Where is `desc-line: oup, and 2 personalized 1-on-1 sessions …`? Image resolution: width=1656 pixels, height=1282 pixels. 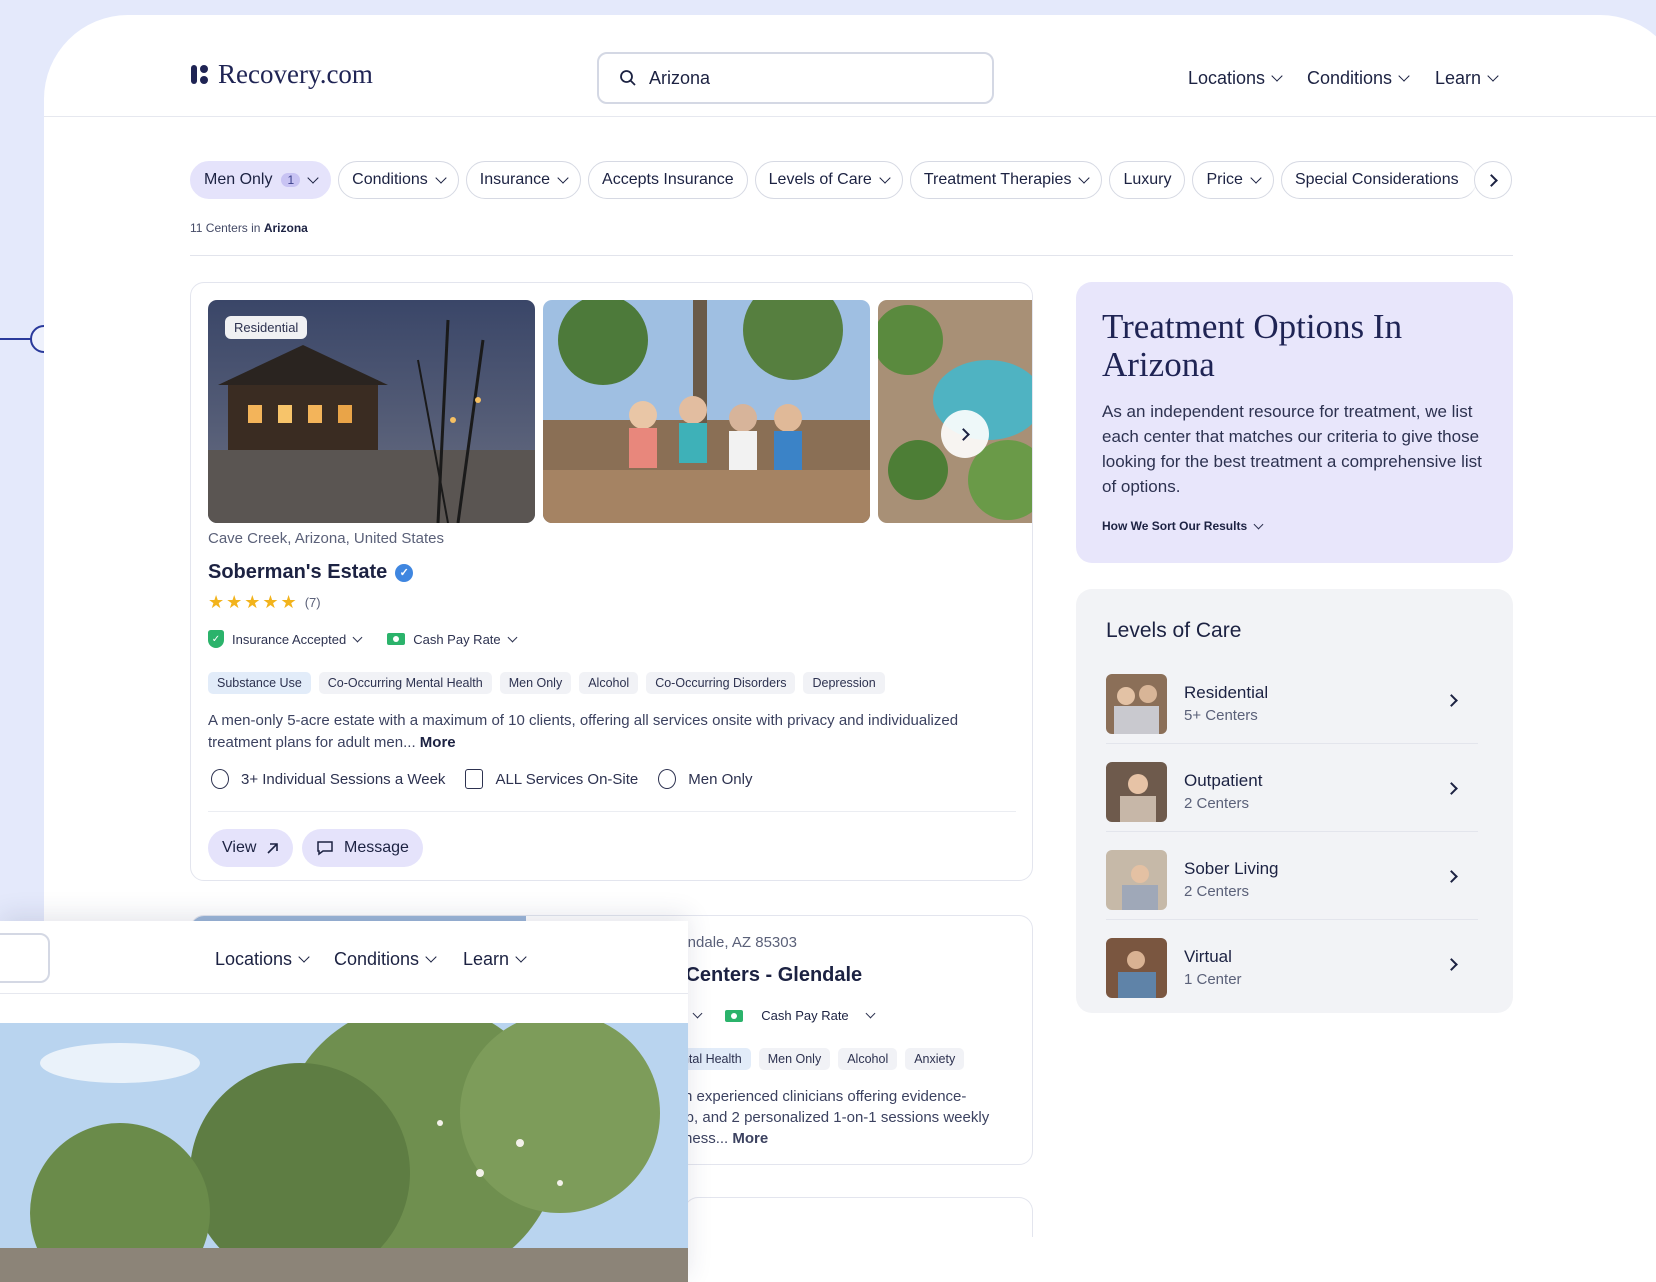
desc-line: oup, and 2 personalized 1-on-1 sessions … is located at coordinates (829, 1117).